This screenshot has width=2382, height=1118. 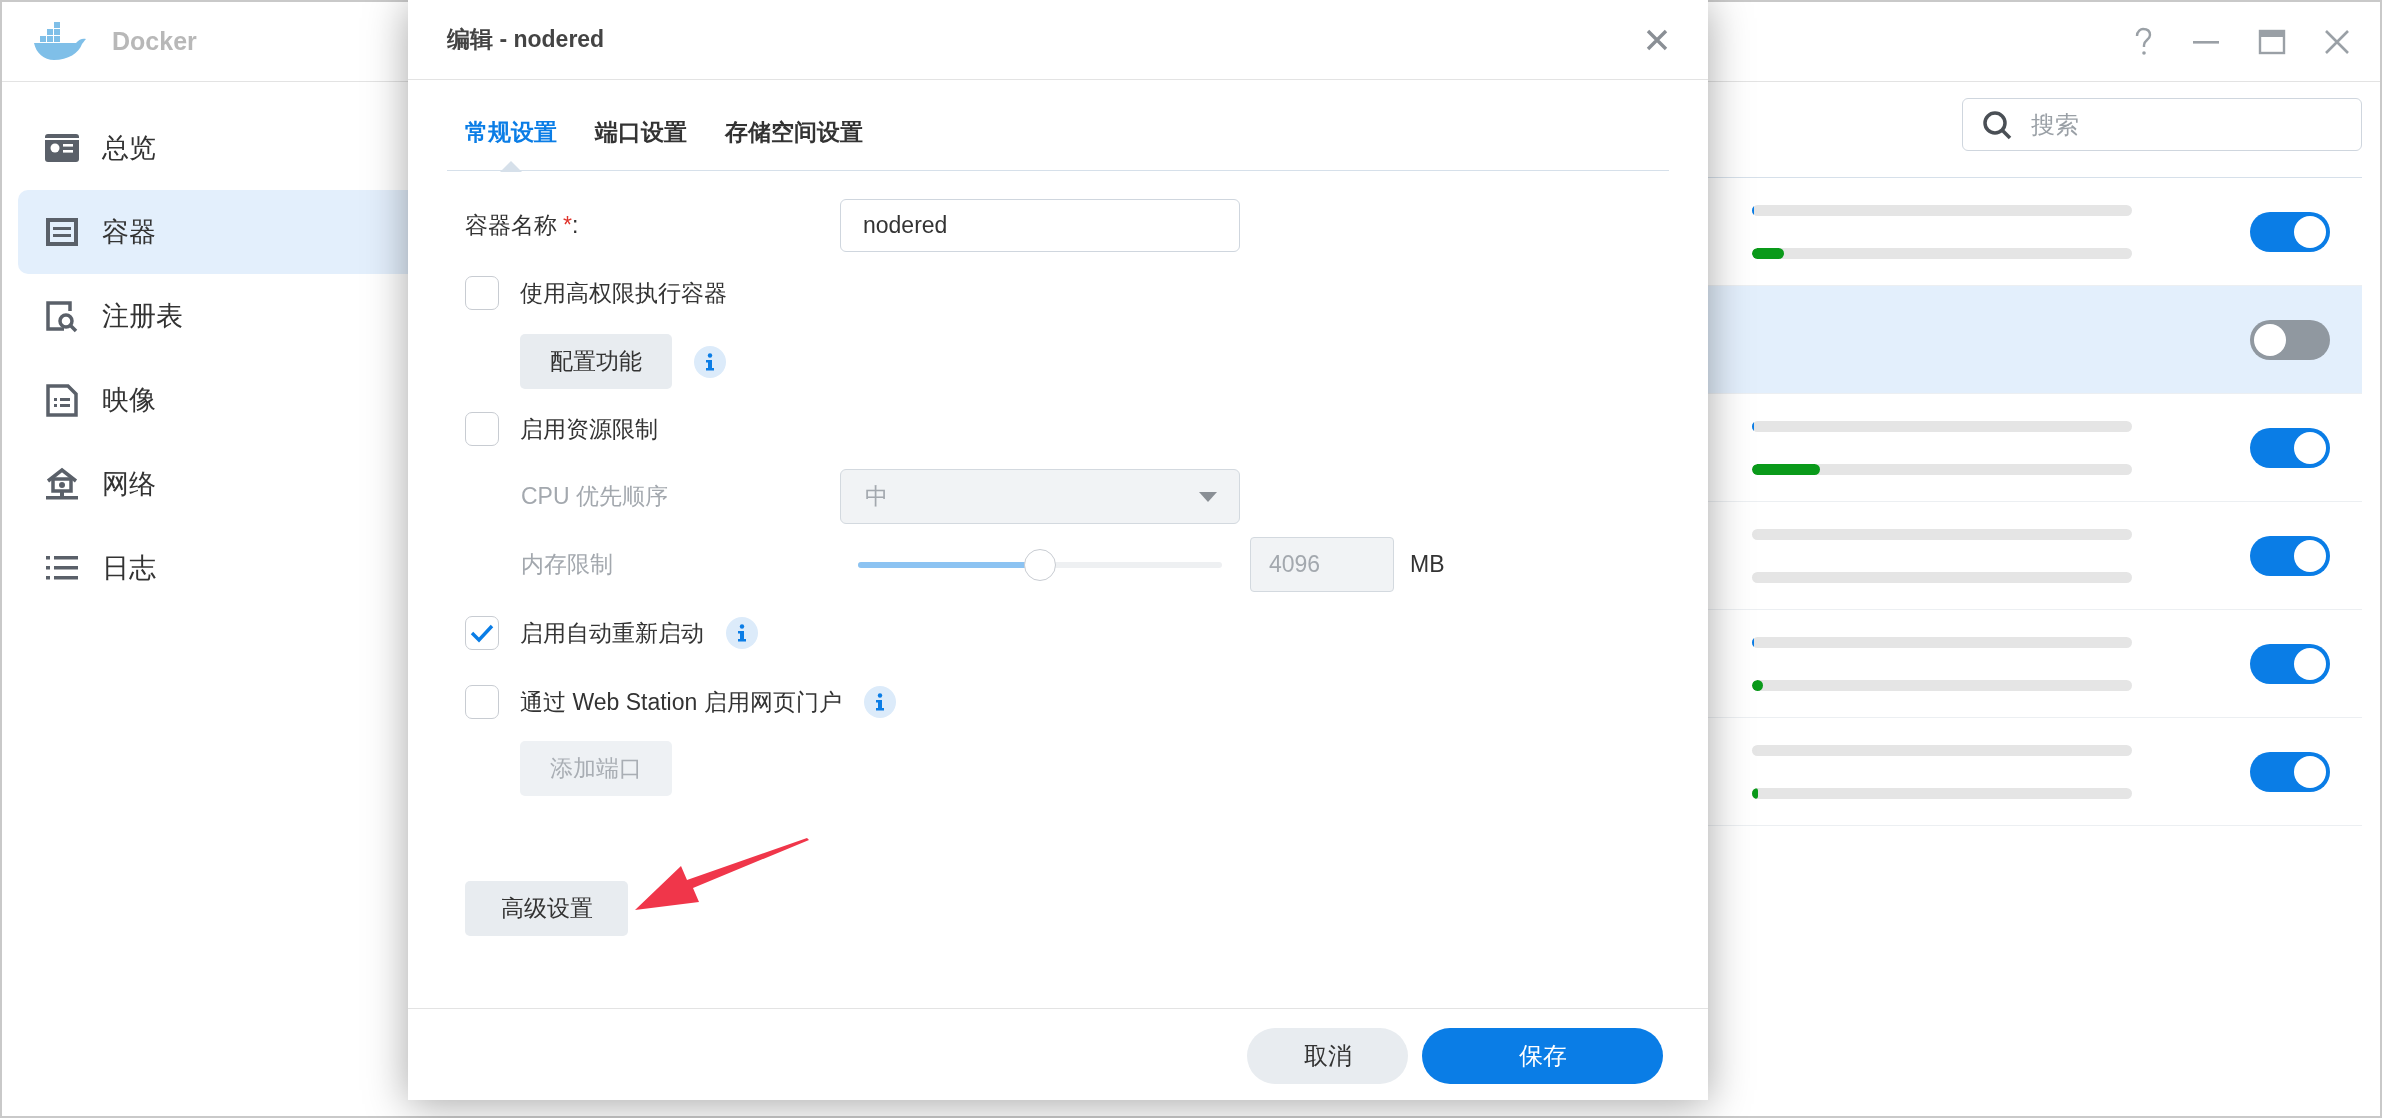 What do you see at coordinates (154, 41) in the screenshot?
I see `app-title: Docker` at bounding box center [154, 41].